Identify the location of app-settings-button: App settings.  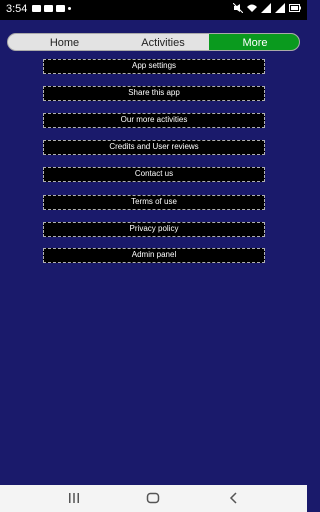
(154, 66).